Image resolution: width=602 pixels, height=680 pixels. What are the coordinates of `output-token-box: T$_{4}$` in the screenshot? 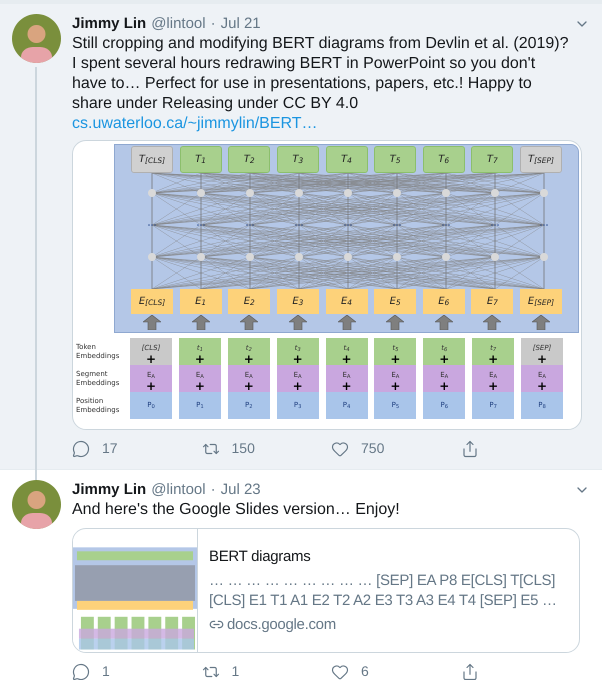 It's located at (347, 159).